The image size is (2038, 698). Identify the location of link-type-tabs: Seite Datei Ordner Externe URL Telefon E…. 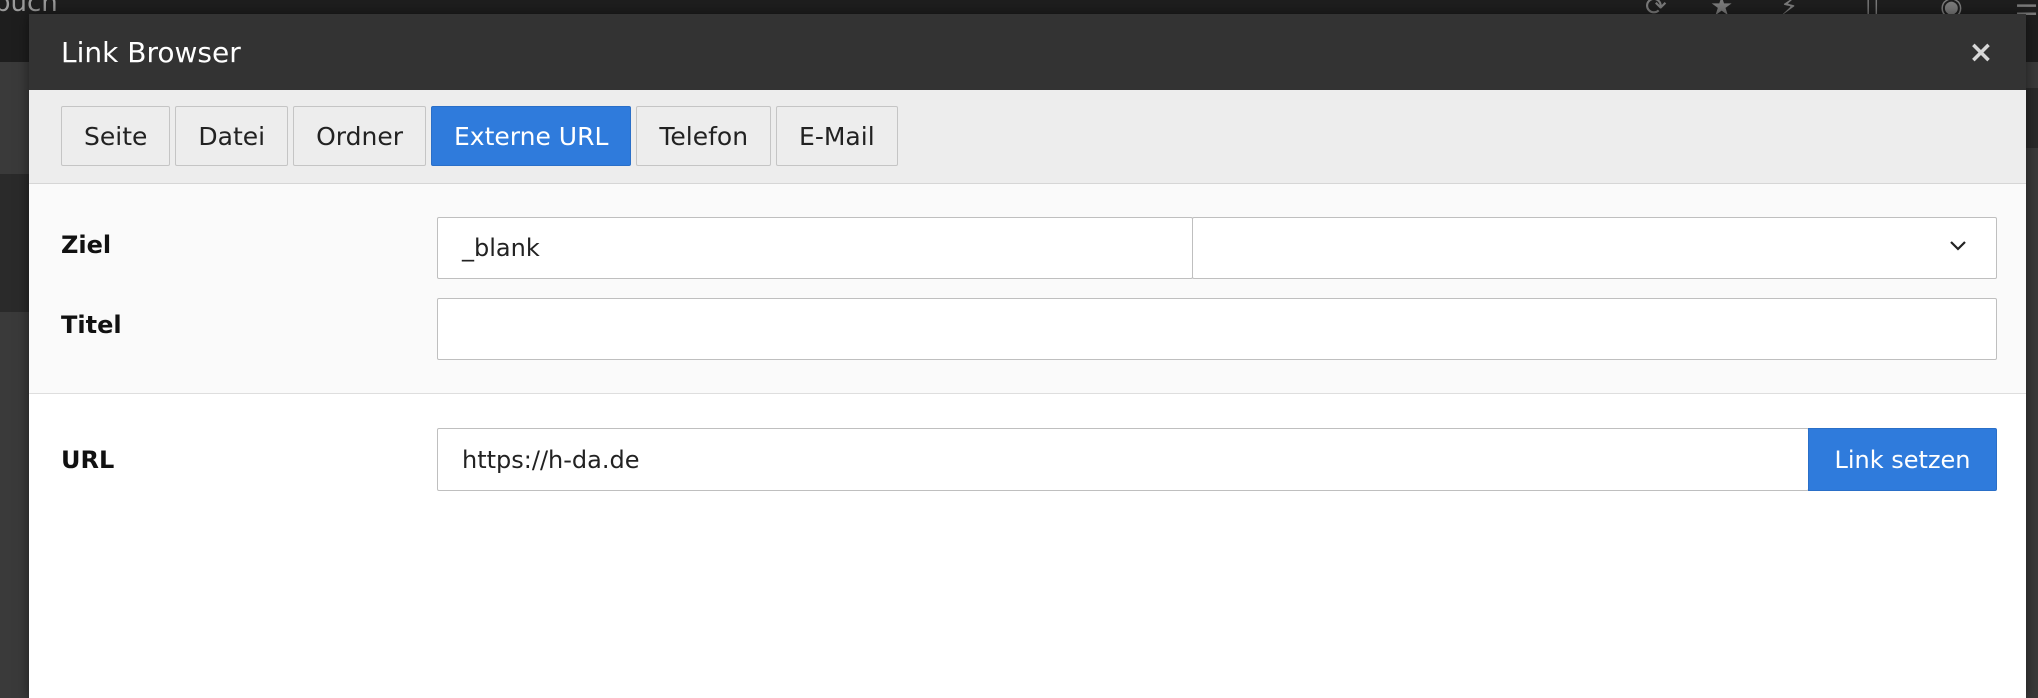
(1027, 137).